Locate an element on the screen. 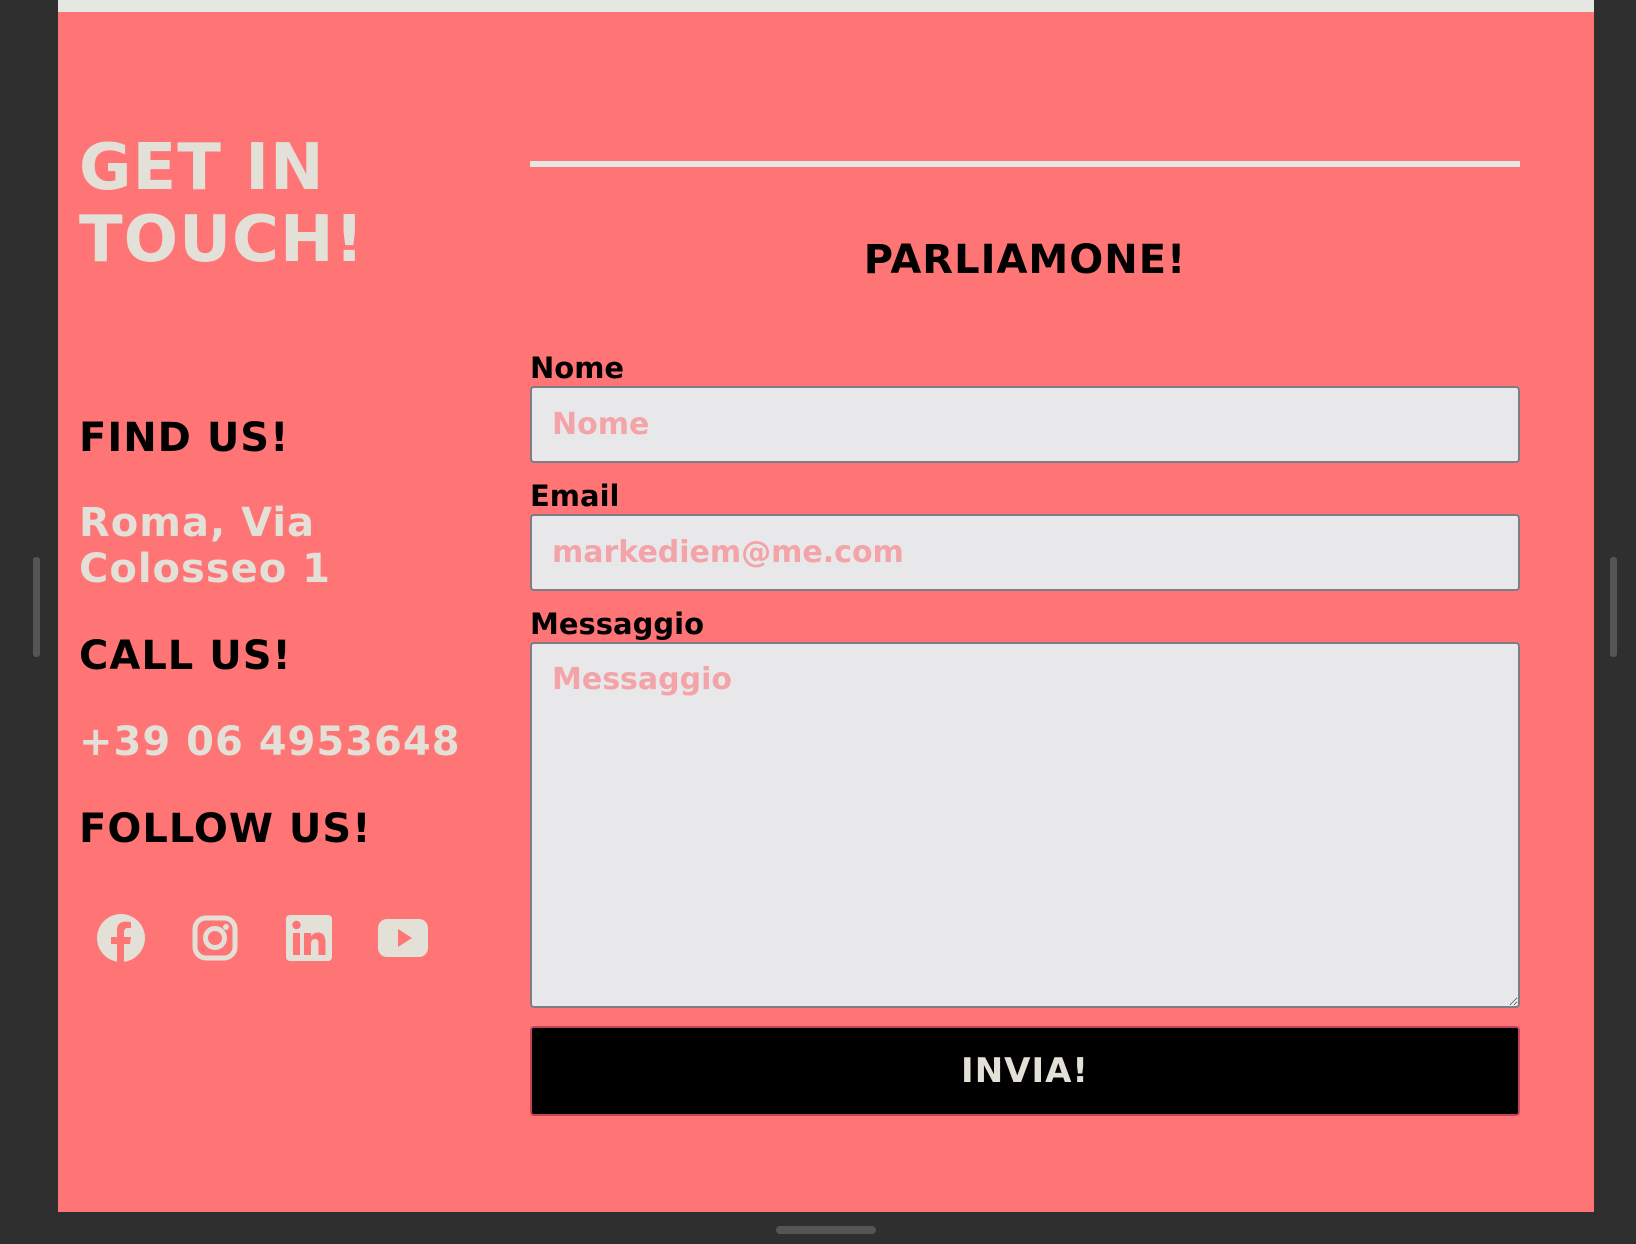  address-line2: Colosseo 1 is located at coordinates (205, 569).